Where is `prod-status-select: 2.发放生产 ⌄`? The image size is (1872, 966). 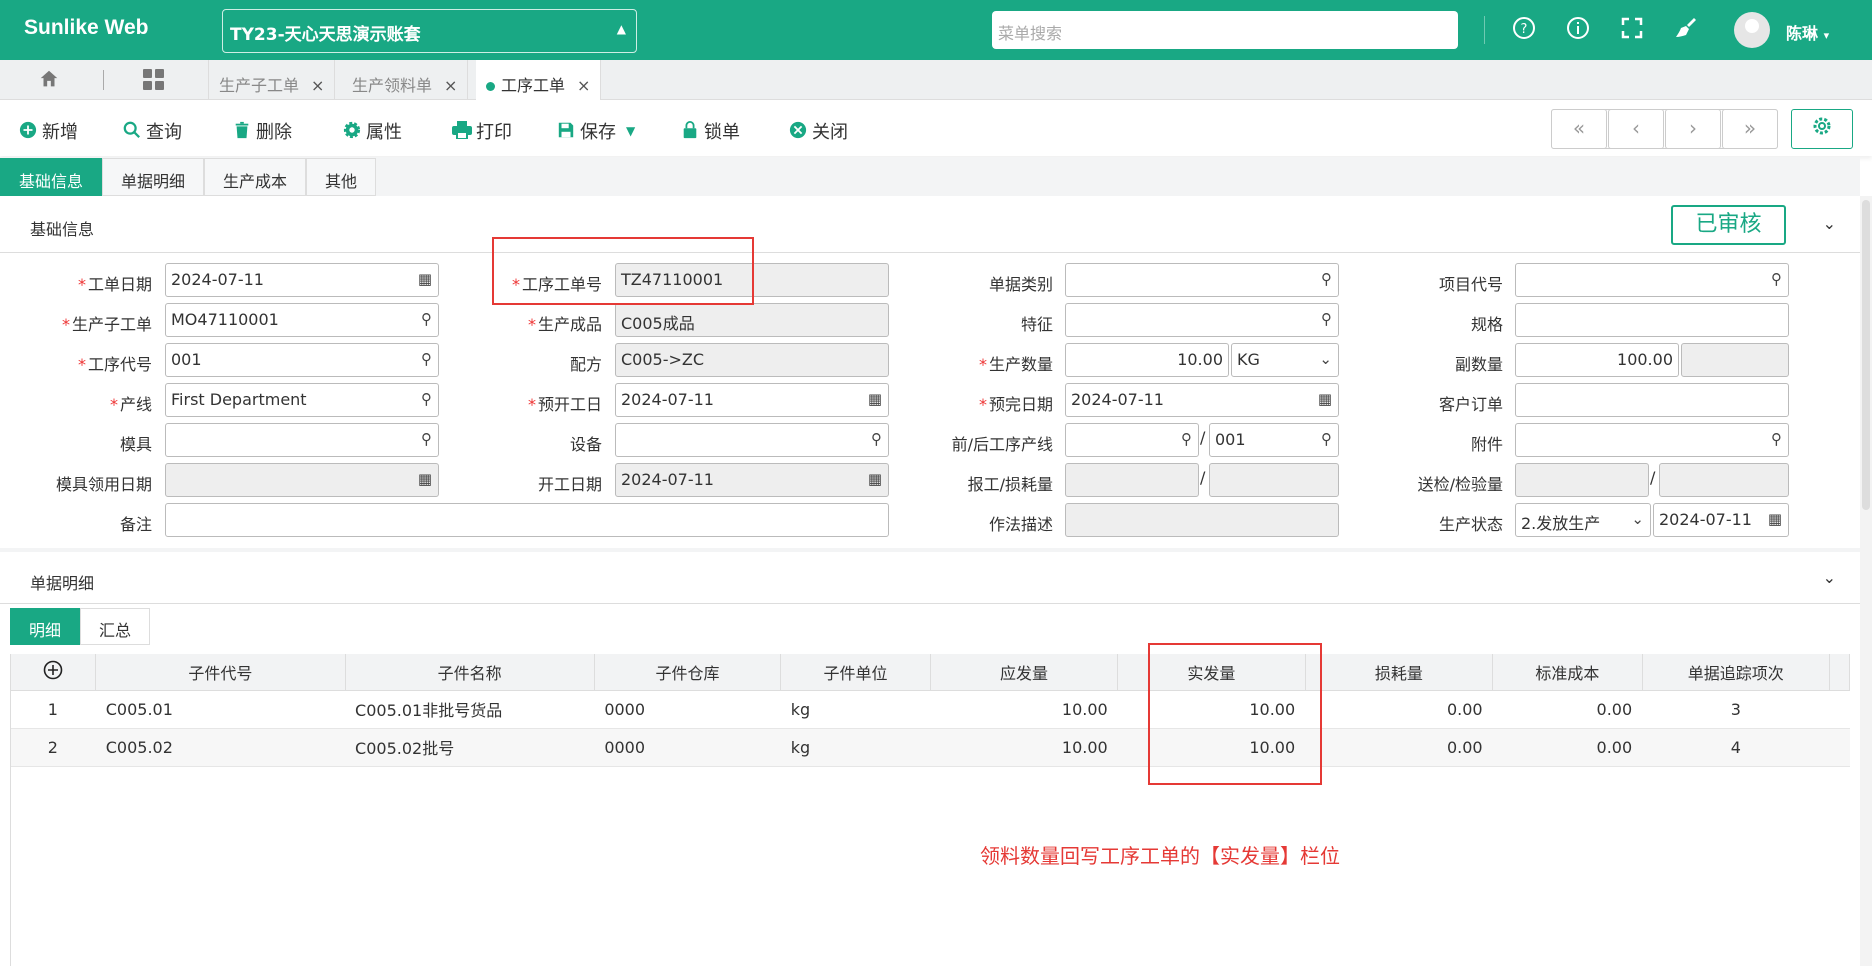 prod-status-select: 2.发放生产 ⌄ is located at coordinates (1583, 520).